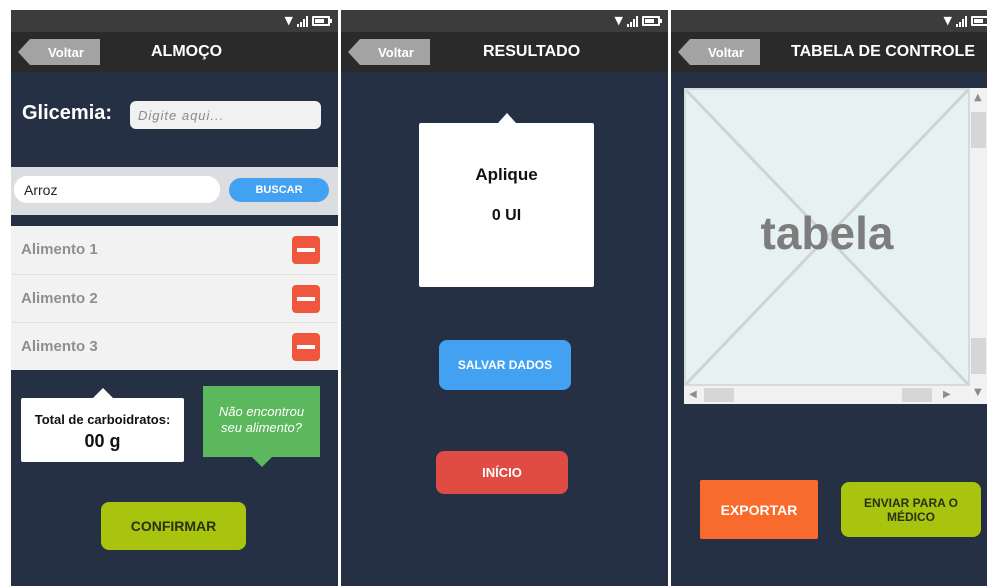 The image size is (987, 586). Describe the element at coordinates (102, 441) in the screenshot. I see `carb-total-value: 00 g` at that location.